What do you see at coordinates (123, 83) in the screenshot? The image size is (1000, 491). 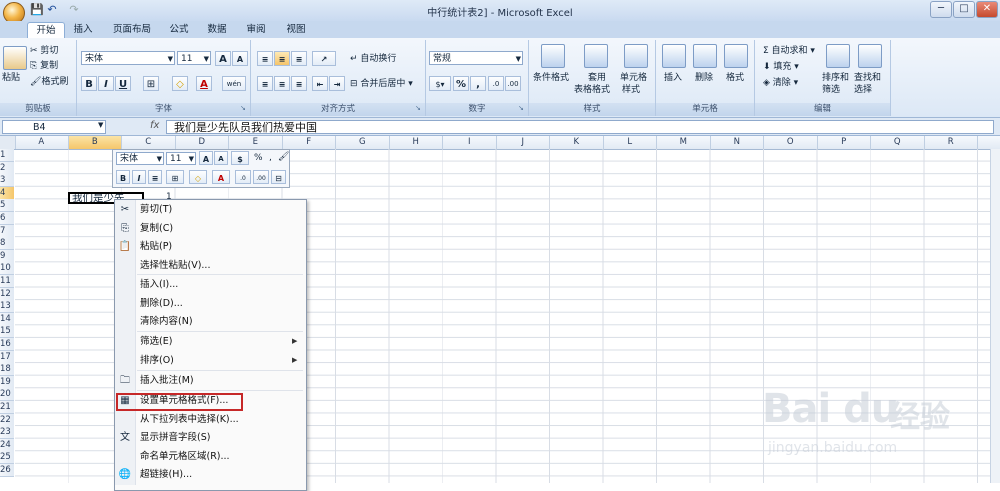 I see `underline-button: U` at bounding box center [123, 83].